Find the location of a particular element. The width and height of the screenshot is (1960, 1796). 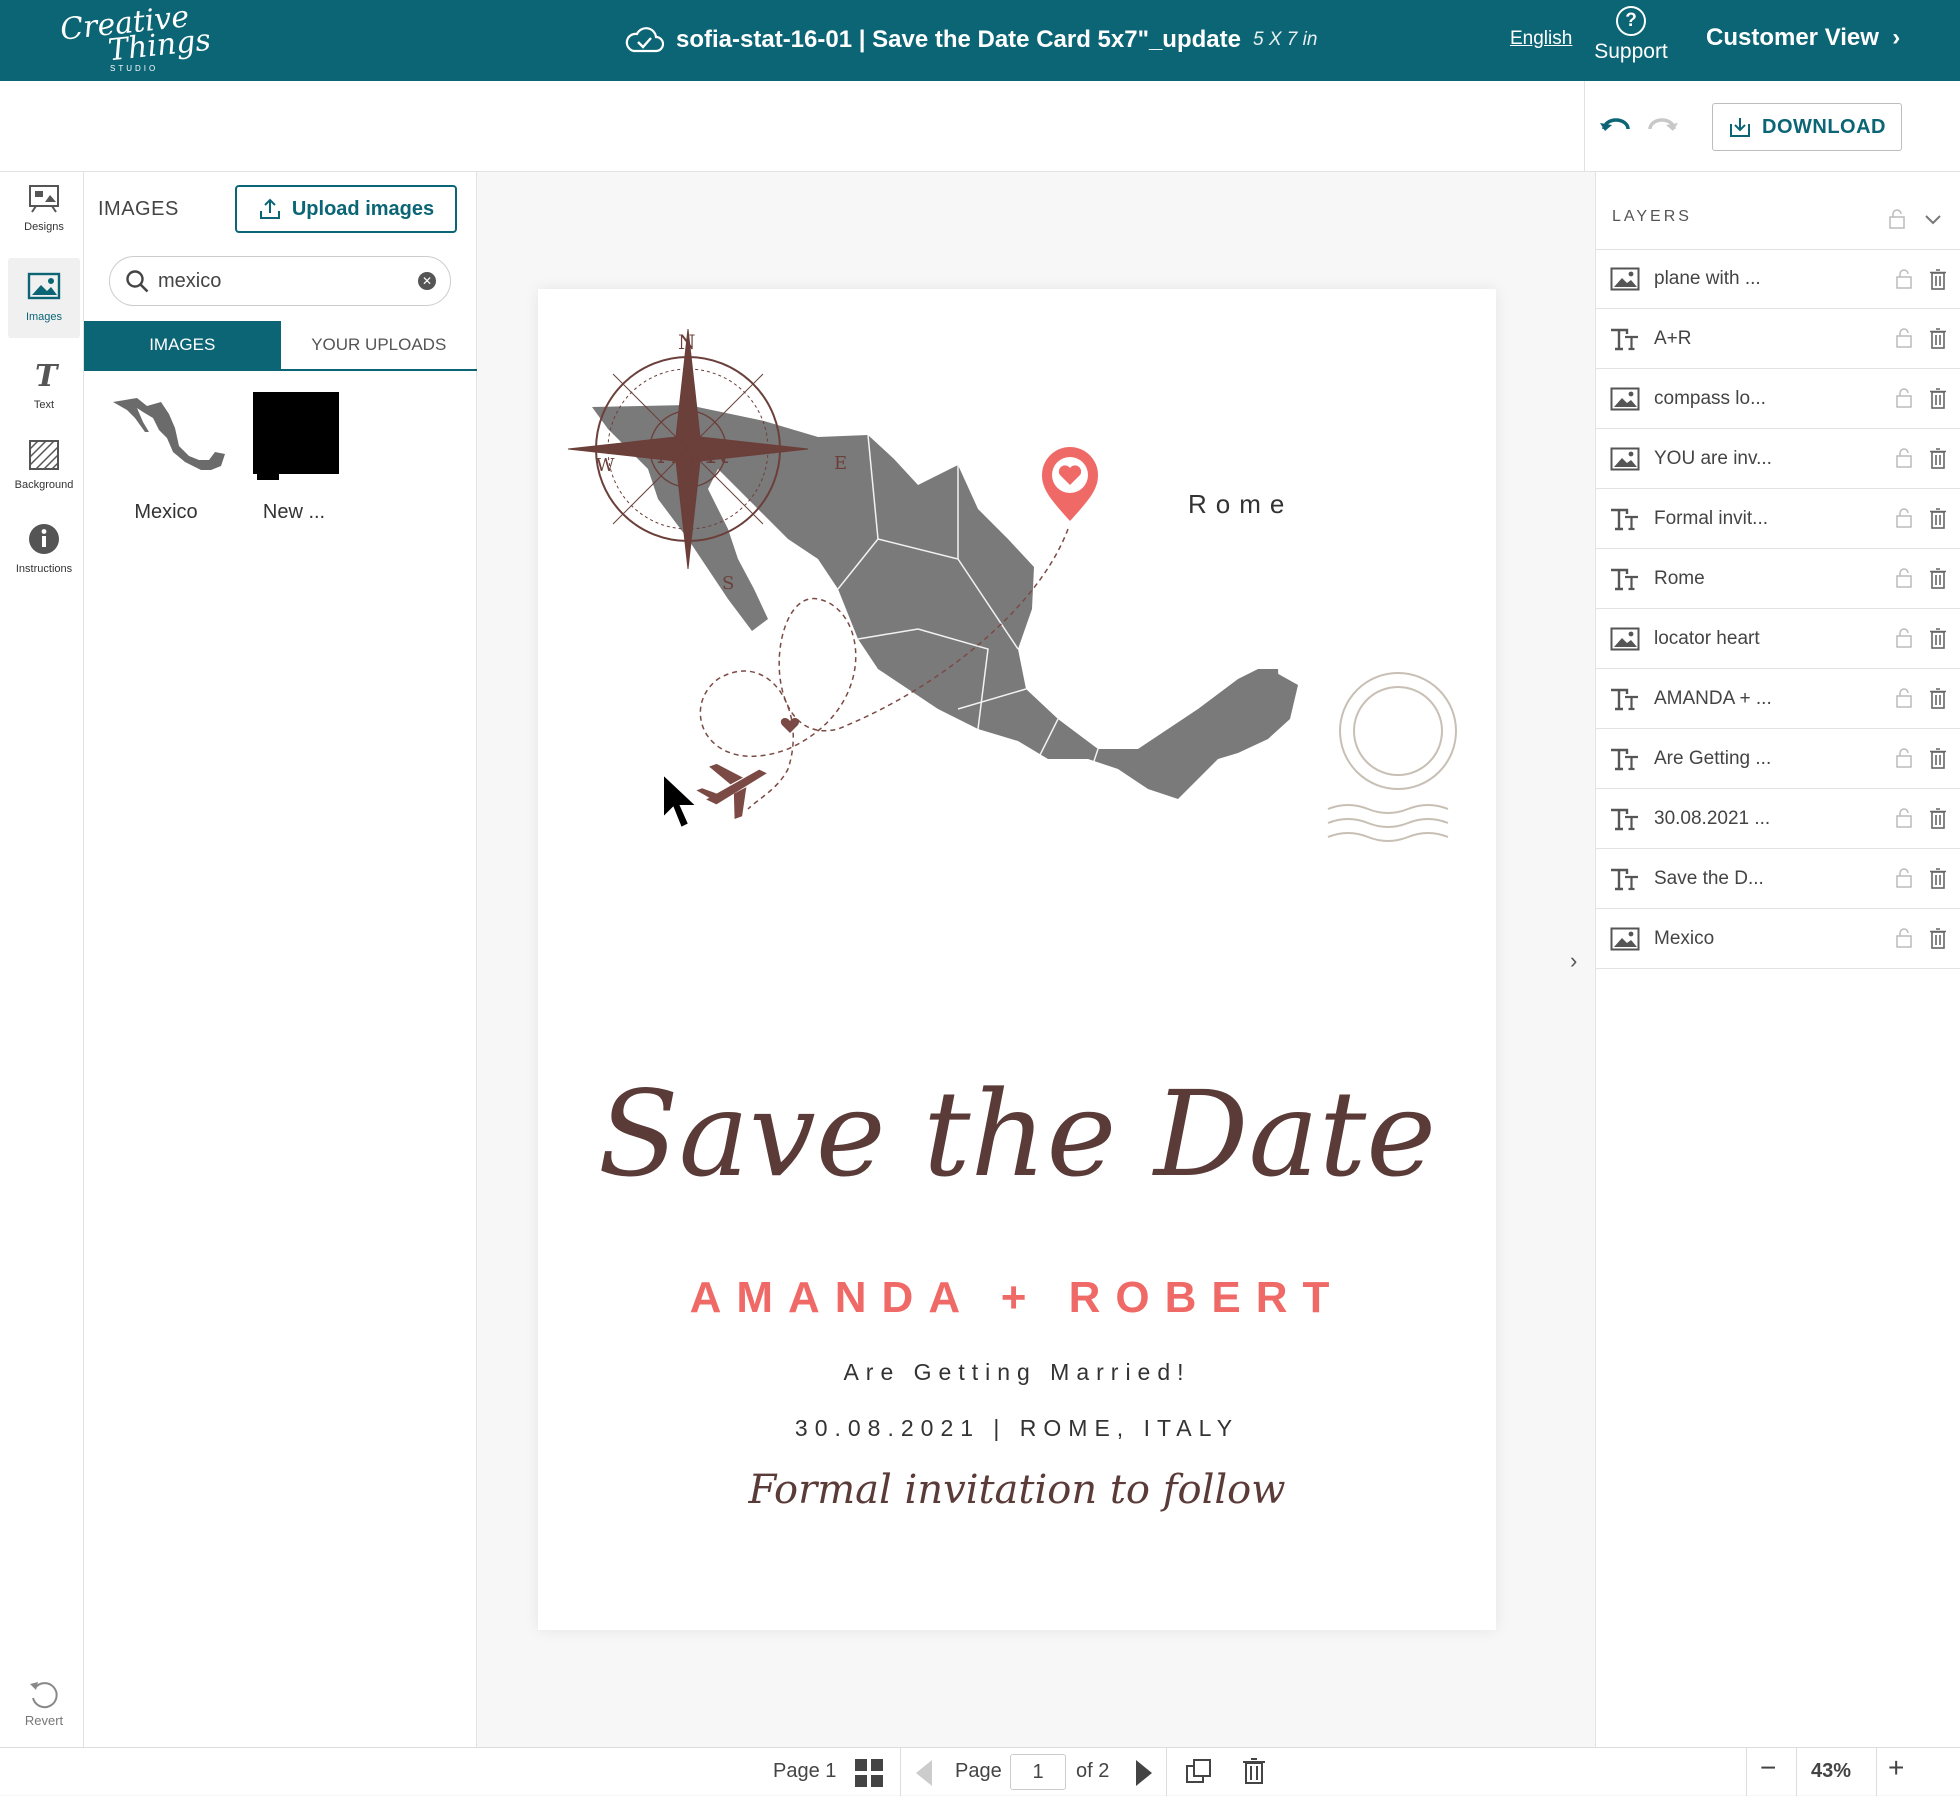

layer-row: Mexico is located at coordinates (1778, 939).